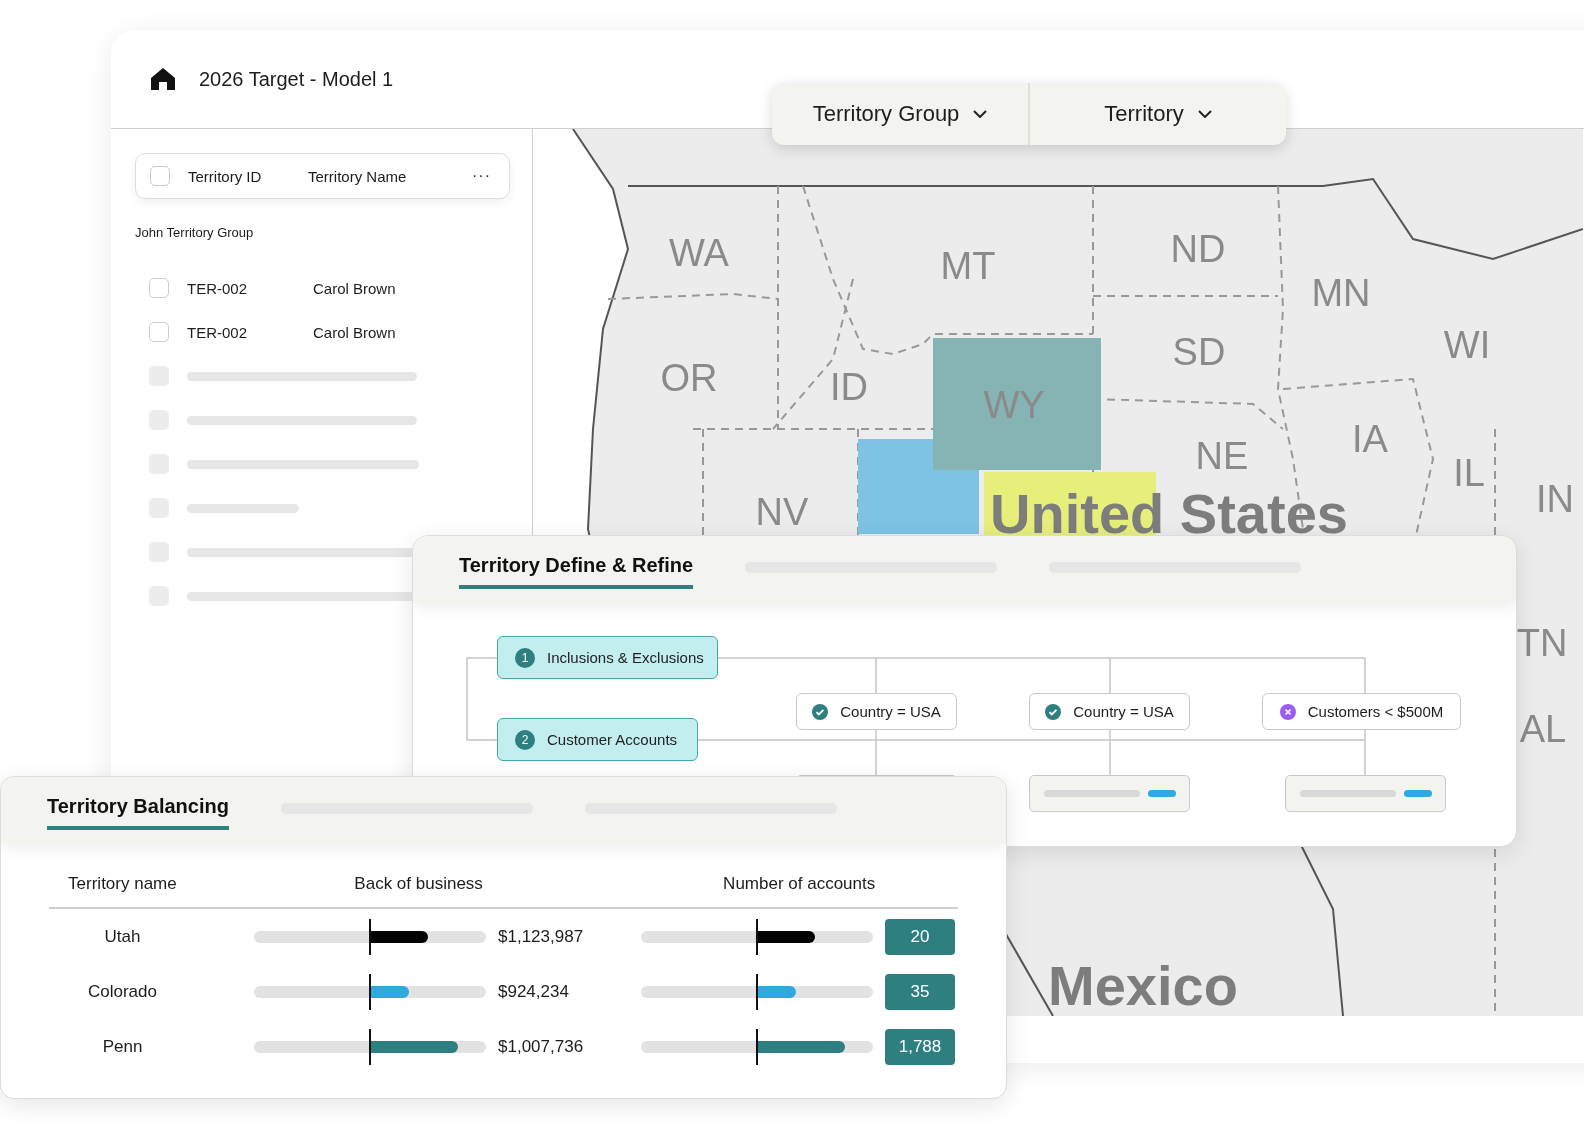  What do you see at coordinates (1017, 404) in the screenshot?
I see `highlighted-region` at bounding box center [1017, 404].